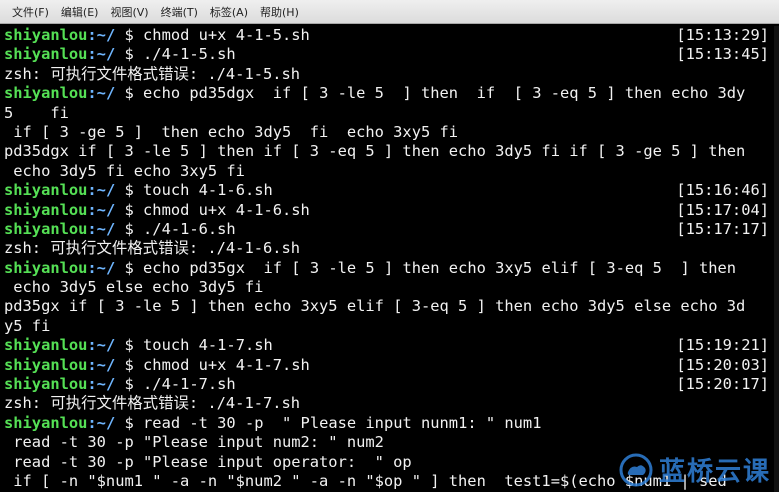 The height and width of the screenshot is (492, 779). What do you see at coordinates (722, 209) in the screenshot?
I see `timestamp: [15:17:04]` at bounding box center [722, 209].